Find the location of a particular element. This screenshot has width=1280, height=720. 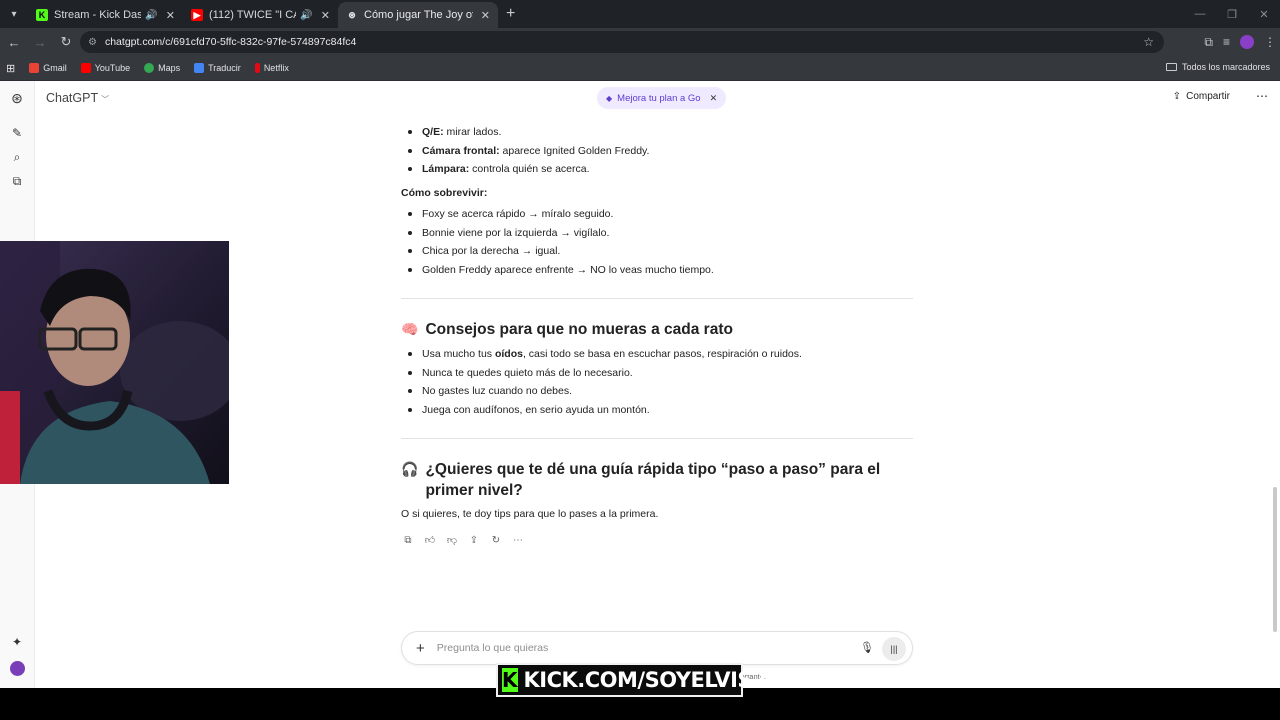

diamond-icon: ◆ is located at coordinates (609, 98).